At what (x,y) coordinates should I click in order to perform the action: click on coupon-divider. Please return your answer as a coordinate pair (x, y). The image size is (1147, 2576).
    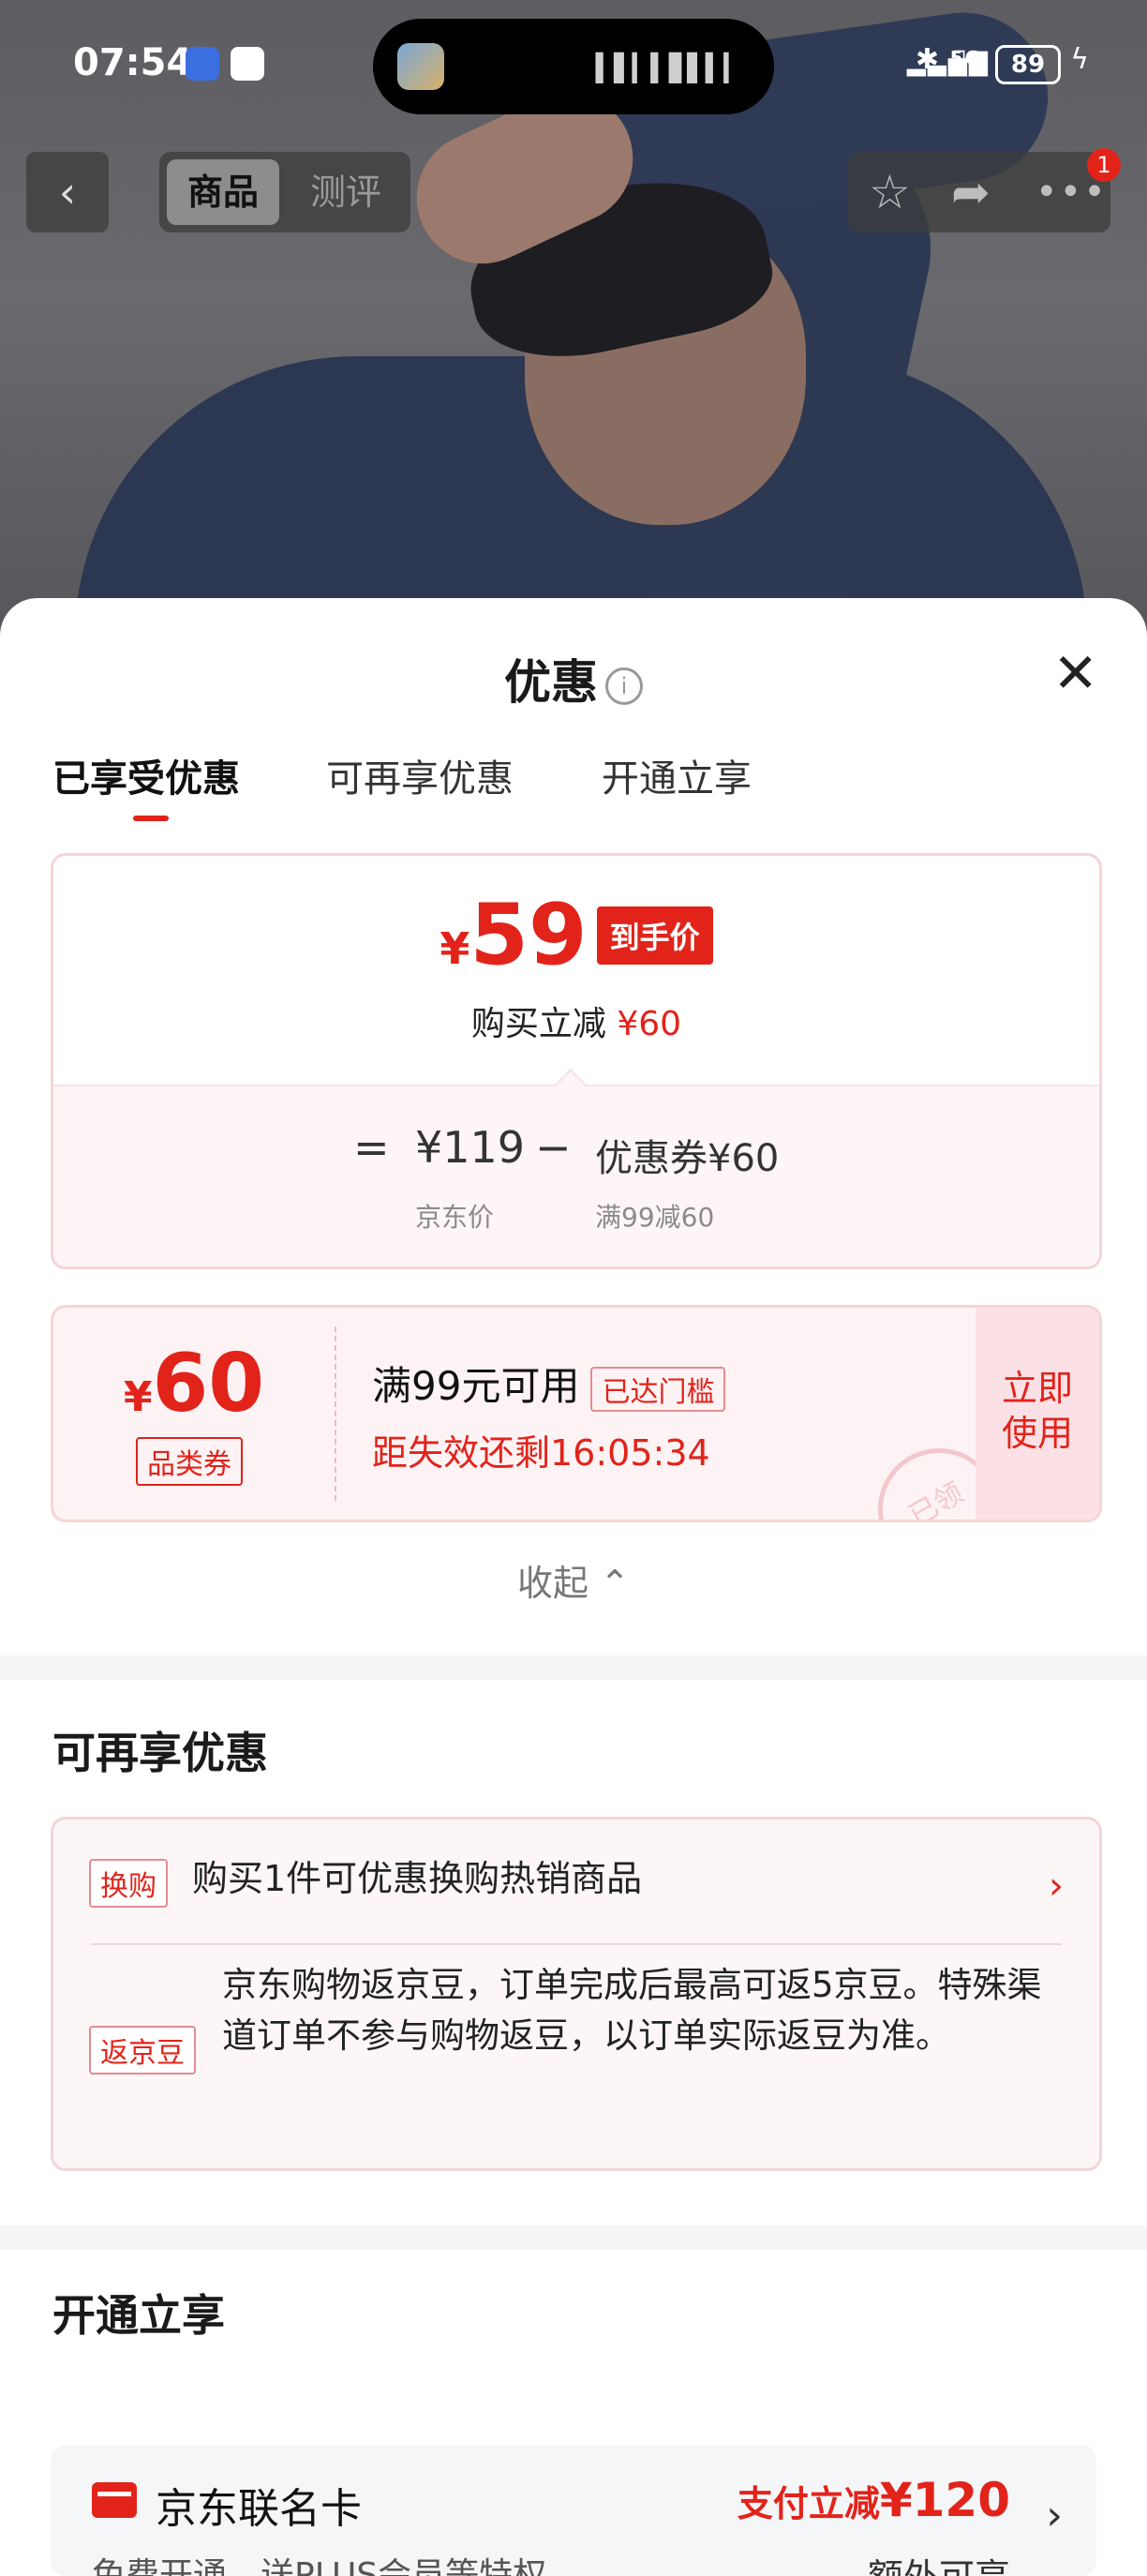
    Looking at the image, I should click on (336, 1414).